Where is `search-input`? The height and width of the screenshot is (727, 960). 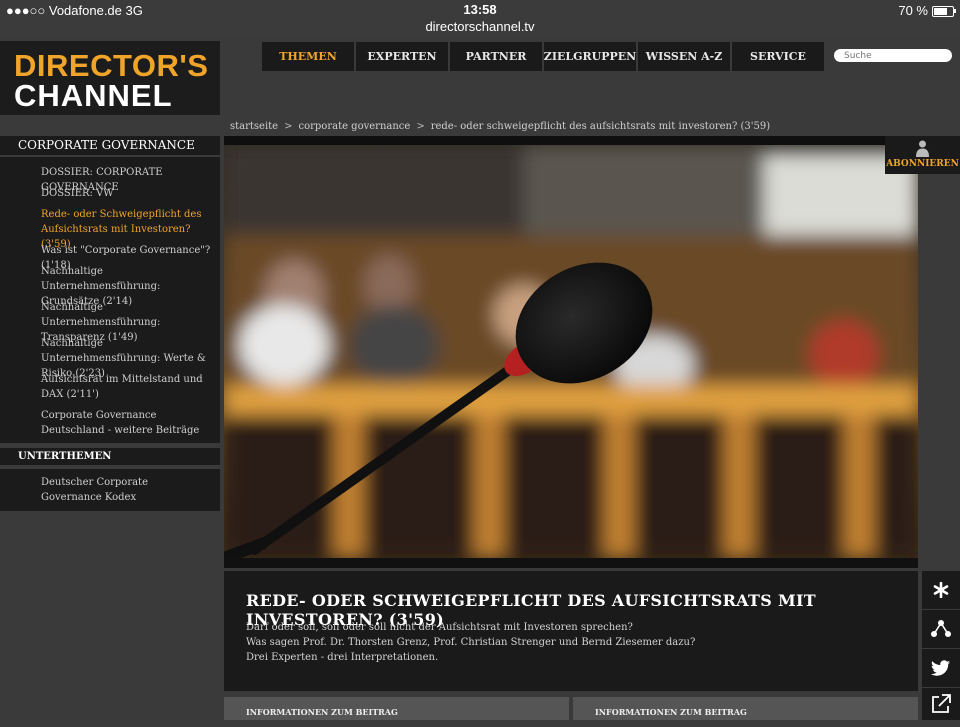 search-input is located at coordinates (893, 55).